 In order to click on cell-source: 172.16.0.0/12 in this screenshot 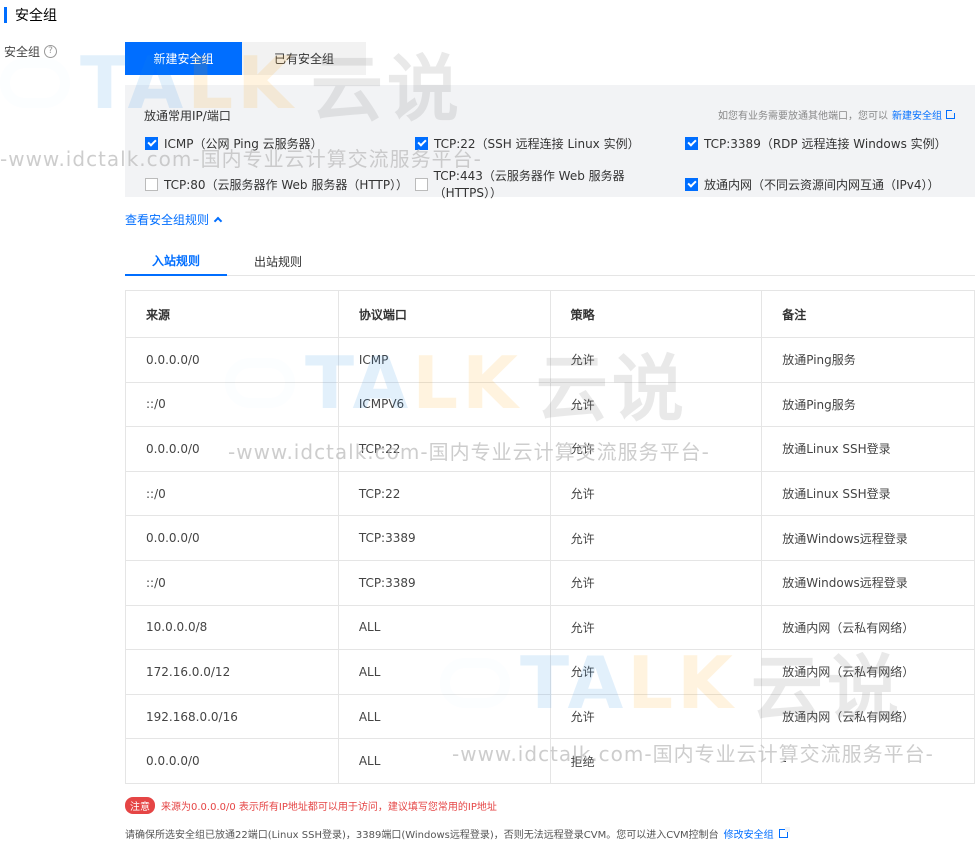, I will do `click(232, 672)`.